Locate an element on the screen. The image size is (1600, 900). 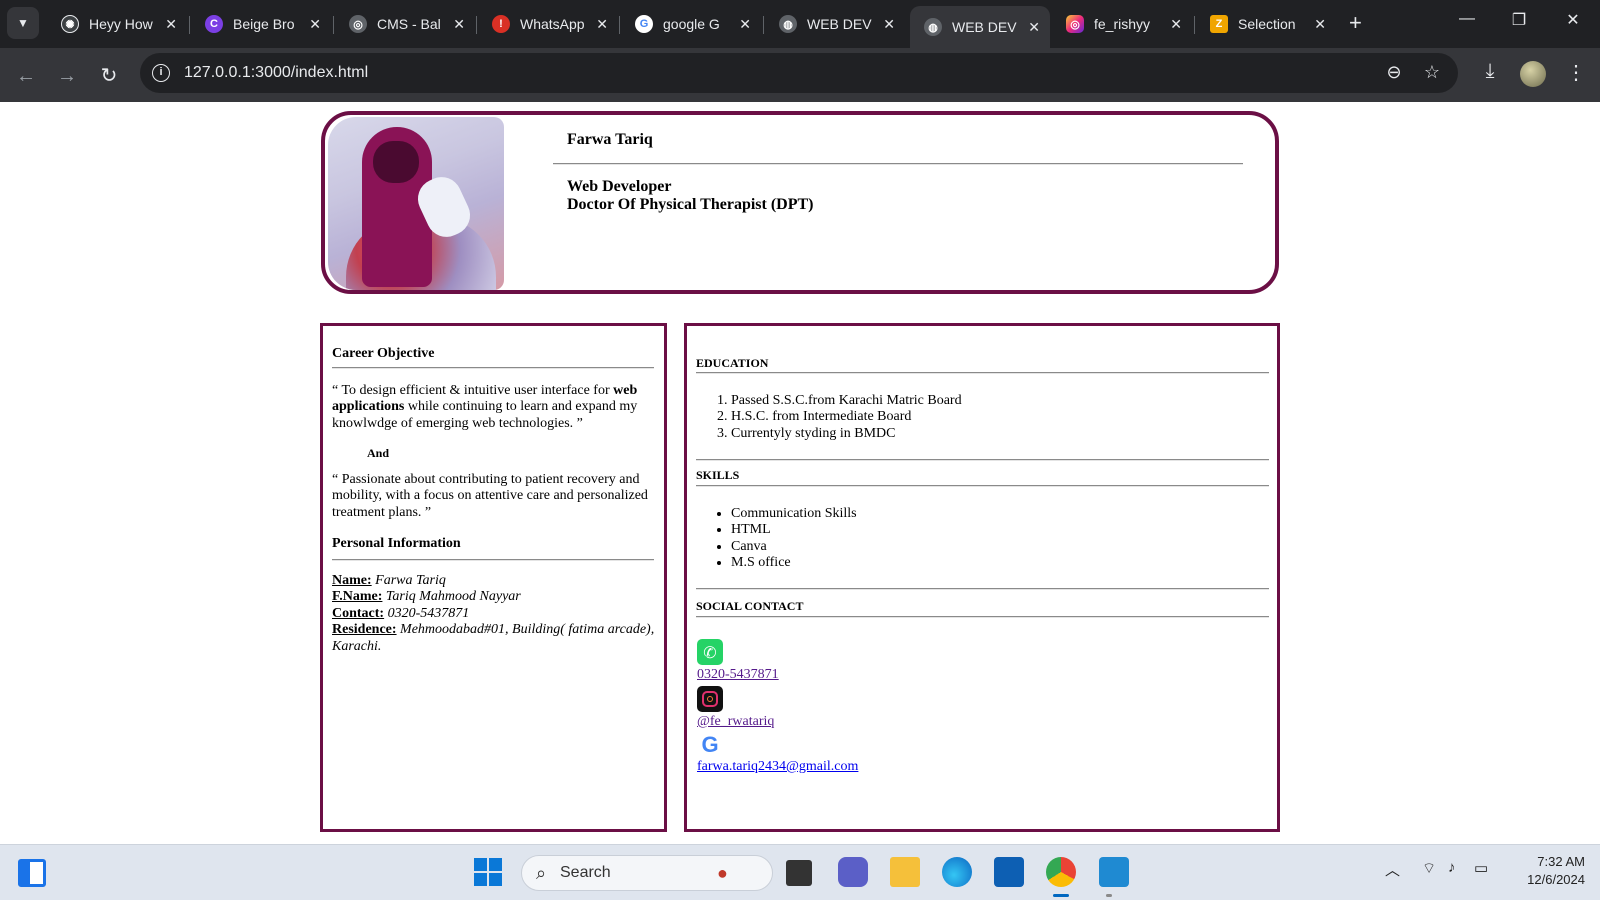
search-icon: ⌕ is located at coordinates (541, 873).